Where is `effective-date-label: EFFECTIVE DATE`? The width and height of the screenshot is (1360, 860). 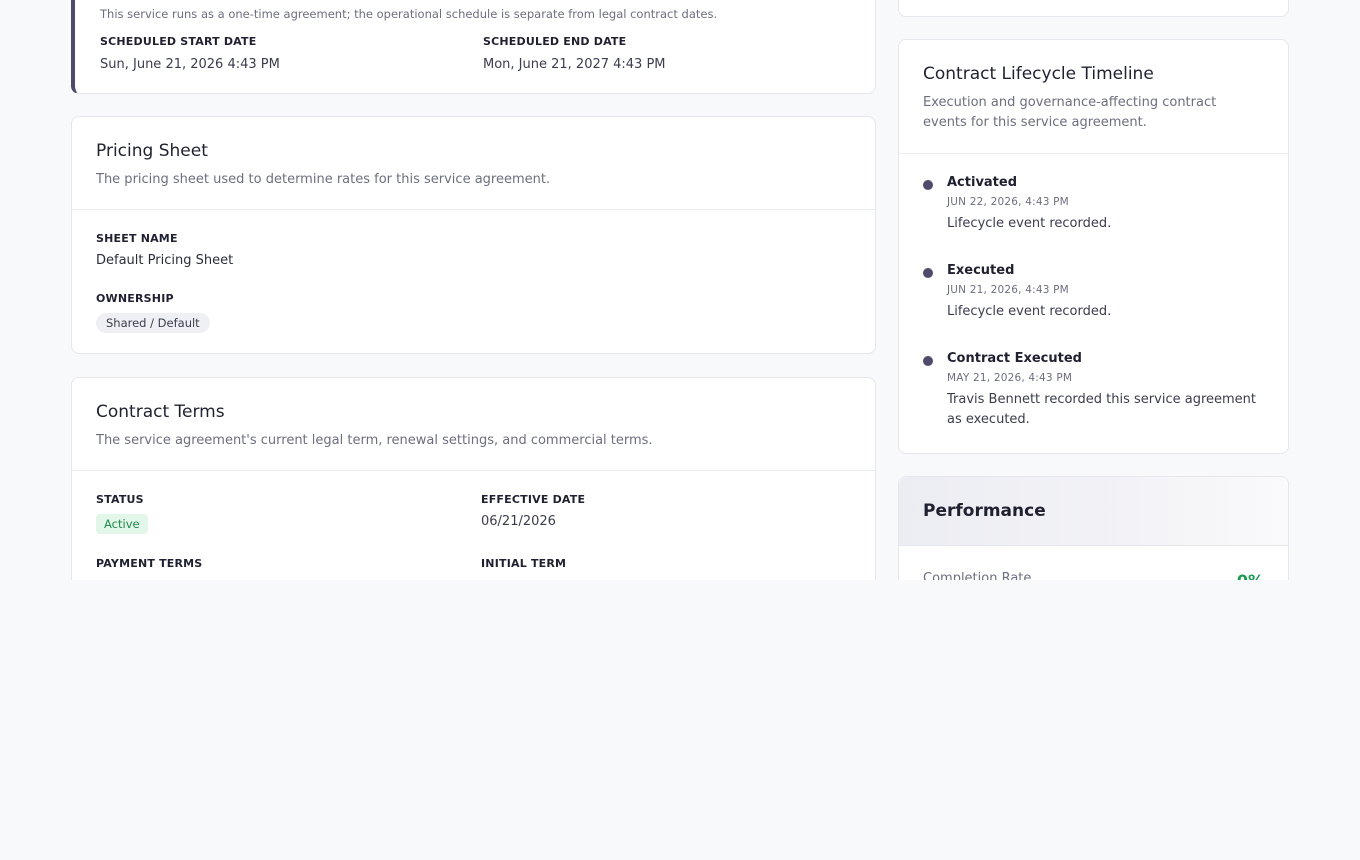 effective-date-label: EFFECTIVE DATE is located at coordinates (533, 499).